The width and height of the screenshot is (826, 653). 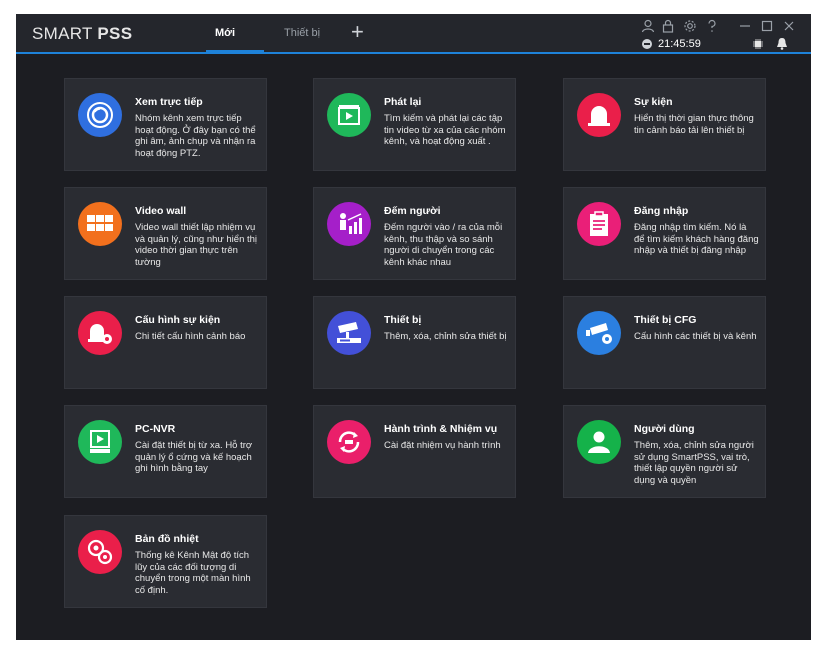 I want to click on device-cfg-icon, so click(x=599, y=333).